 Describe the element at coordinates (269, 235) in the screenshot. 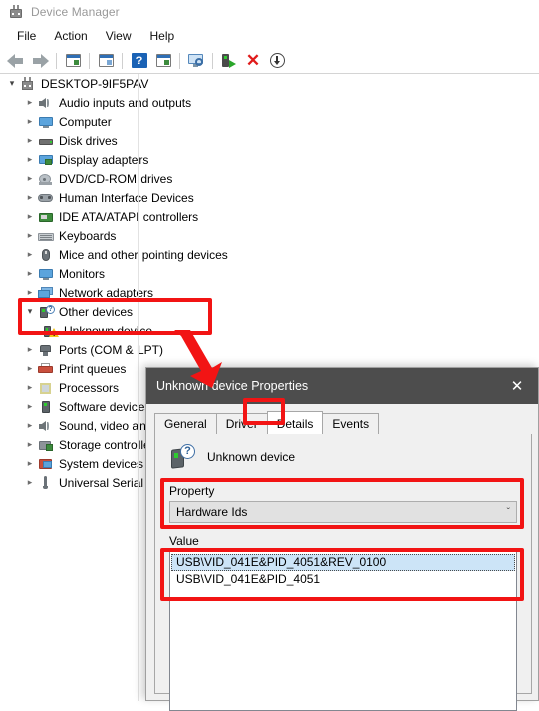

I see `tree-item-keyboards: ▸ Keyboards` at that location.